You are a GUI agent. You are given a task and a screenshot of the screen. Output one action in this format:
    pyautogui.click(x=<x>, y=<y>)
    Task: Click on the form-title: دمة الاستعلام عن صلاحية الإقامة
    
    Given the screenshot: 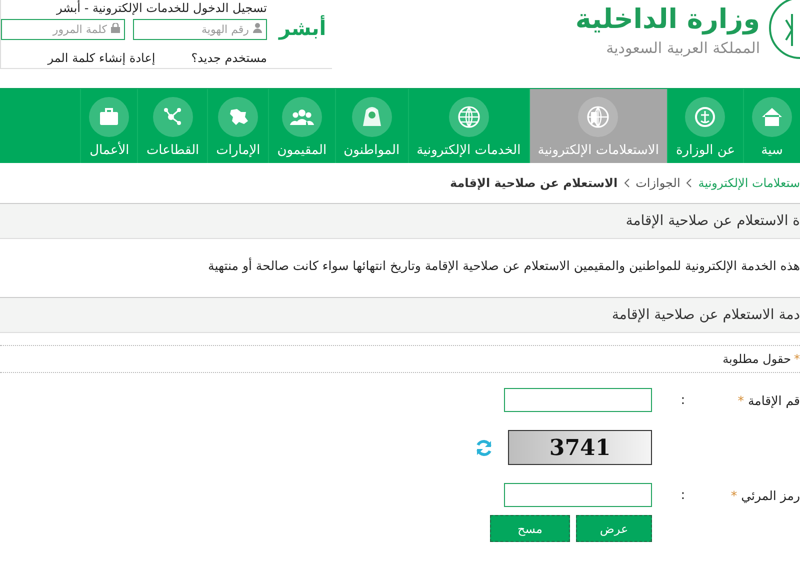 What is the action you would take?
    pyautogui.click(x=706, y=315)
    